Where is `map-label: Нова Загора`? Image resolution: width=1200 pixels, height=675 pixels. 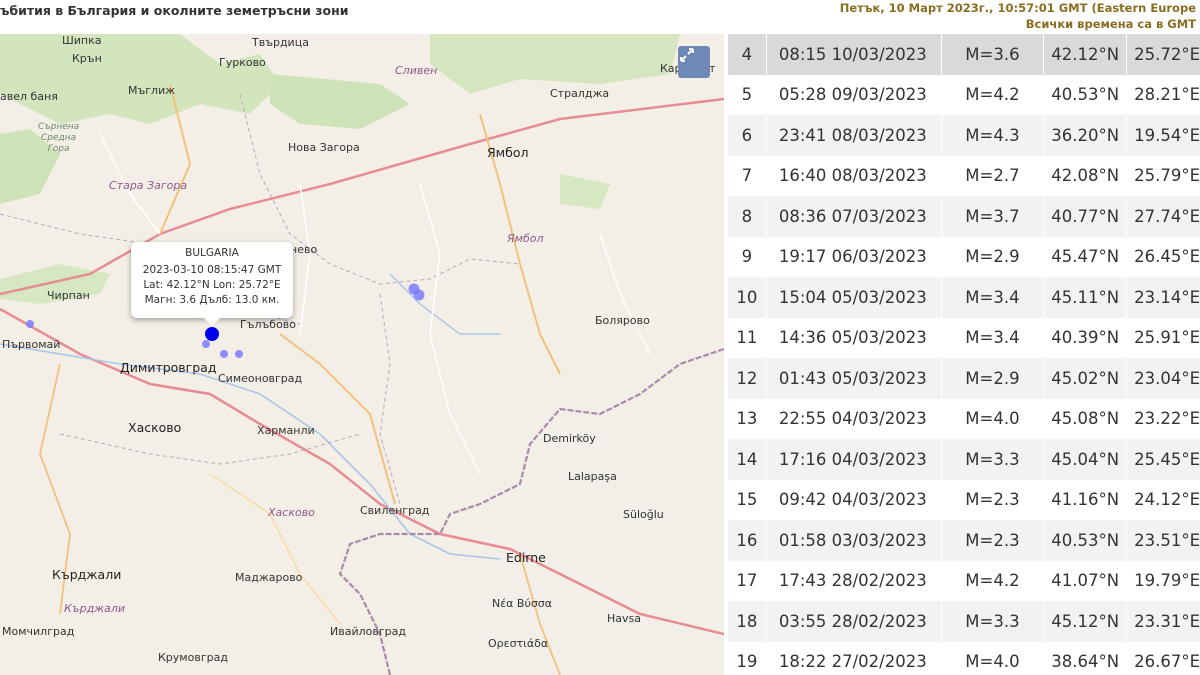 map-label: Нова Загора is located at coordinates (324, 147).